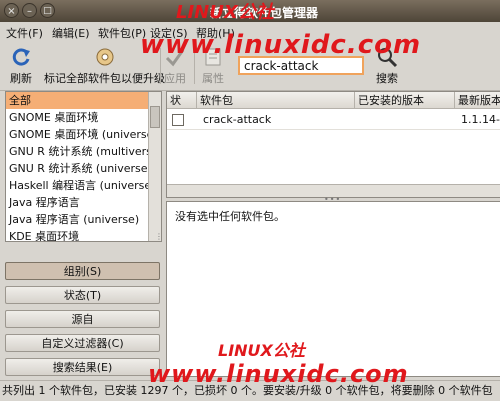 The image size is (500, 401). I want to click on latest-version-cell: 1.1.14-, so click(480, 119).